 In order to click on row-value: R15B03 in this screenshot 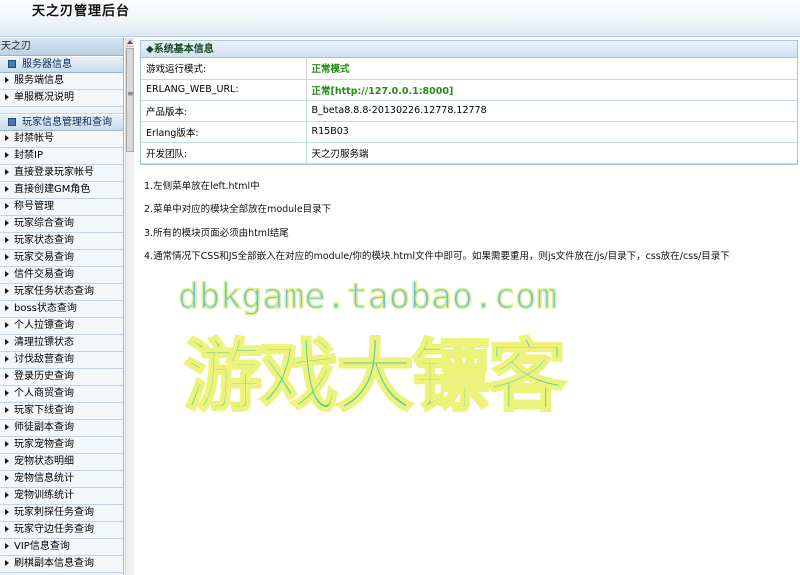, I will do `click(551, 132)`.